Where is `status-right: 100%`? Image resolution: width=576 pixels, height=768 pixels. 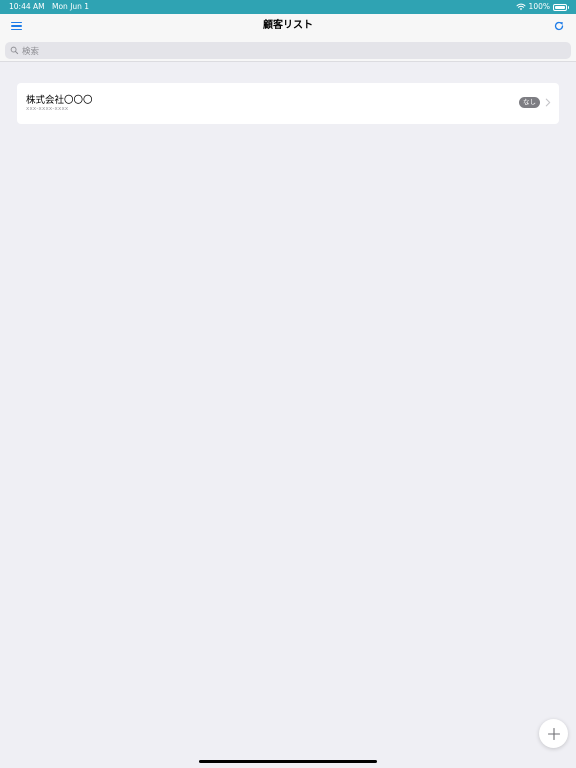 status-right: 100% is located at coordinates (542, 7).